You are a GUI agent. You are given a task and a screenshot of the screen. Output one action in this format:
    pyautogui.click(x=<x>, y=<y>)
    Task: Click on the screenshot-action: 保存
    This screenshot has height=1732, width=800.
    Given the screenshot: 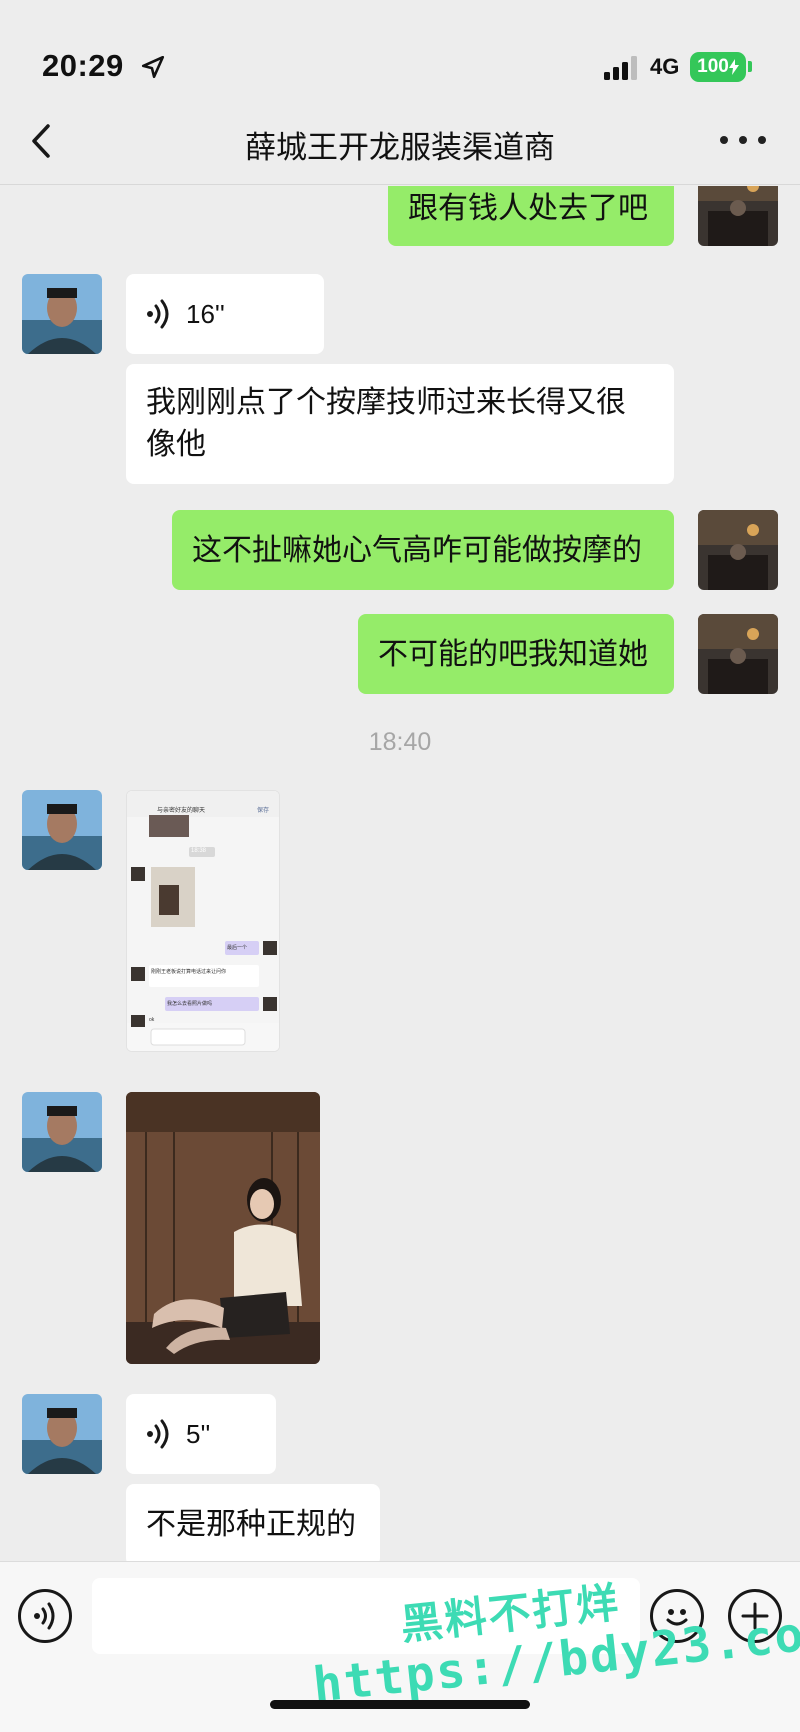 What is the action you would take?
    pyautogui.click(x=263, y=811)
    